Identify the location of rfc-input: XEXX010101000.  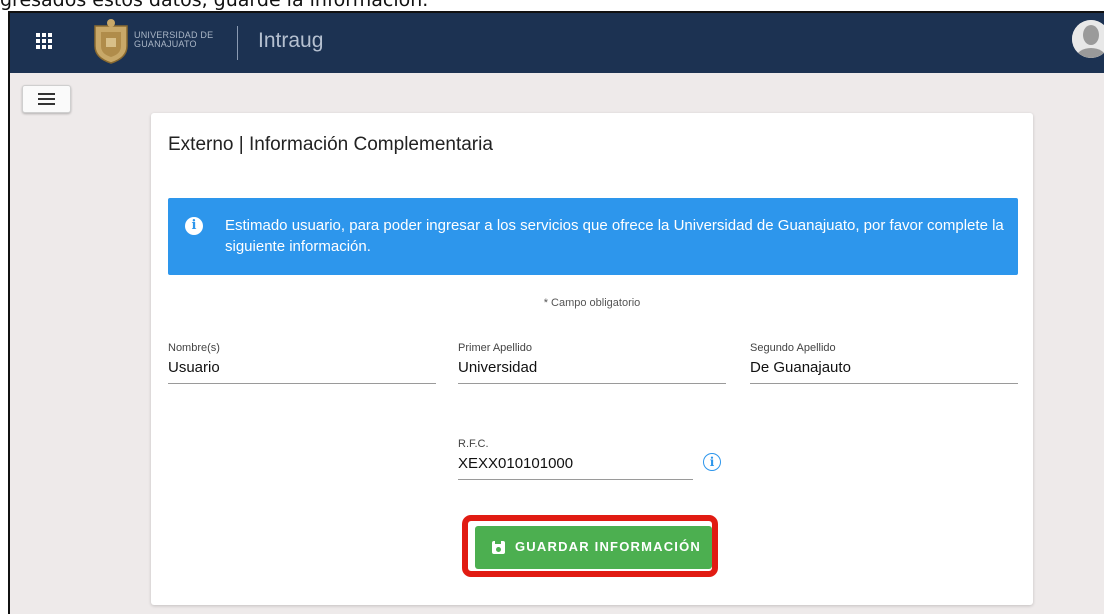
(575, 463).